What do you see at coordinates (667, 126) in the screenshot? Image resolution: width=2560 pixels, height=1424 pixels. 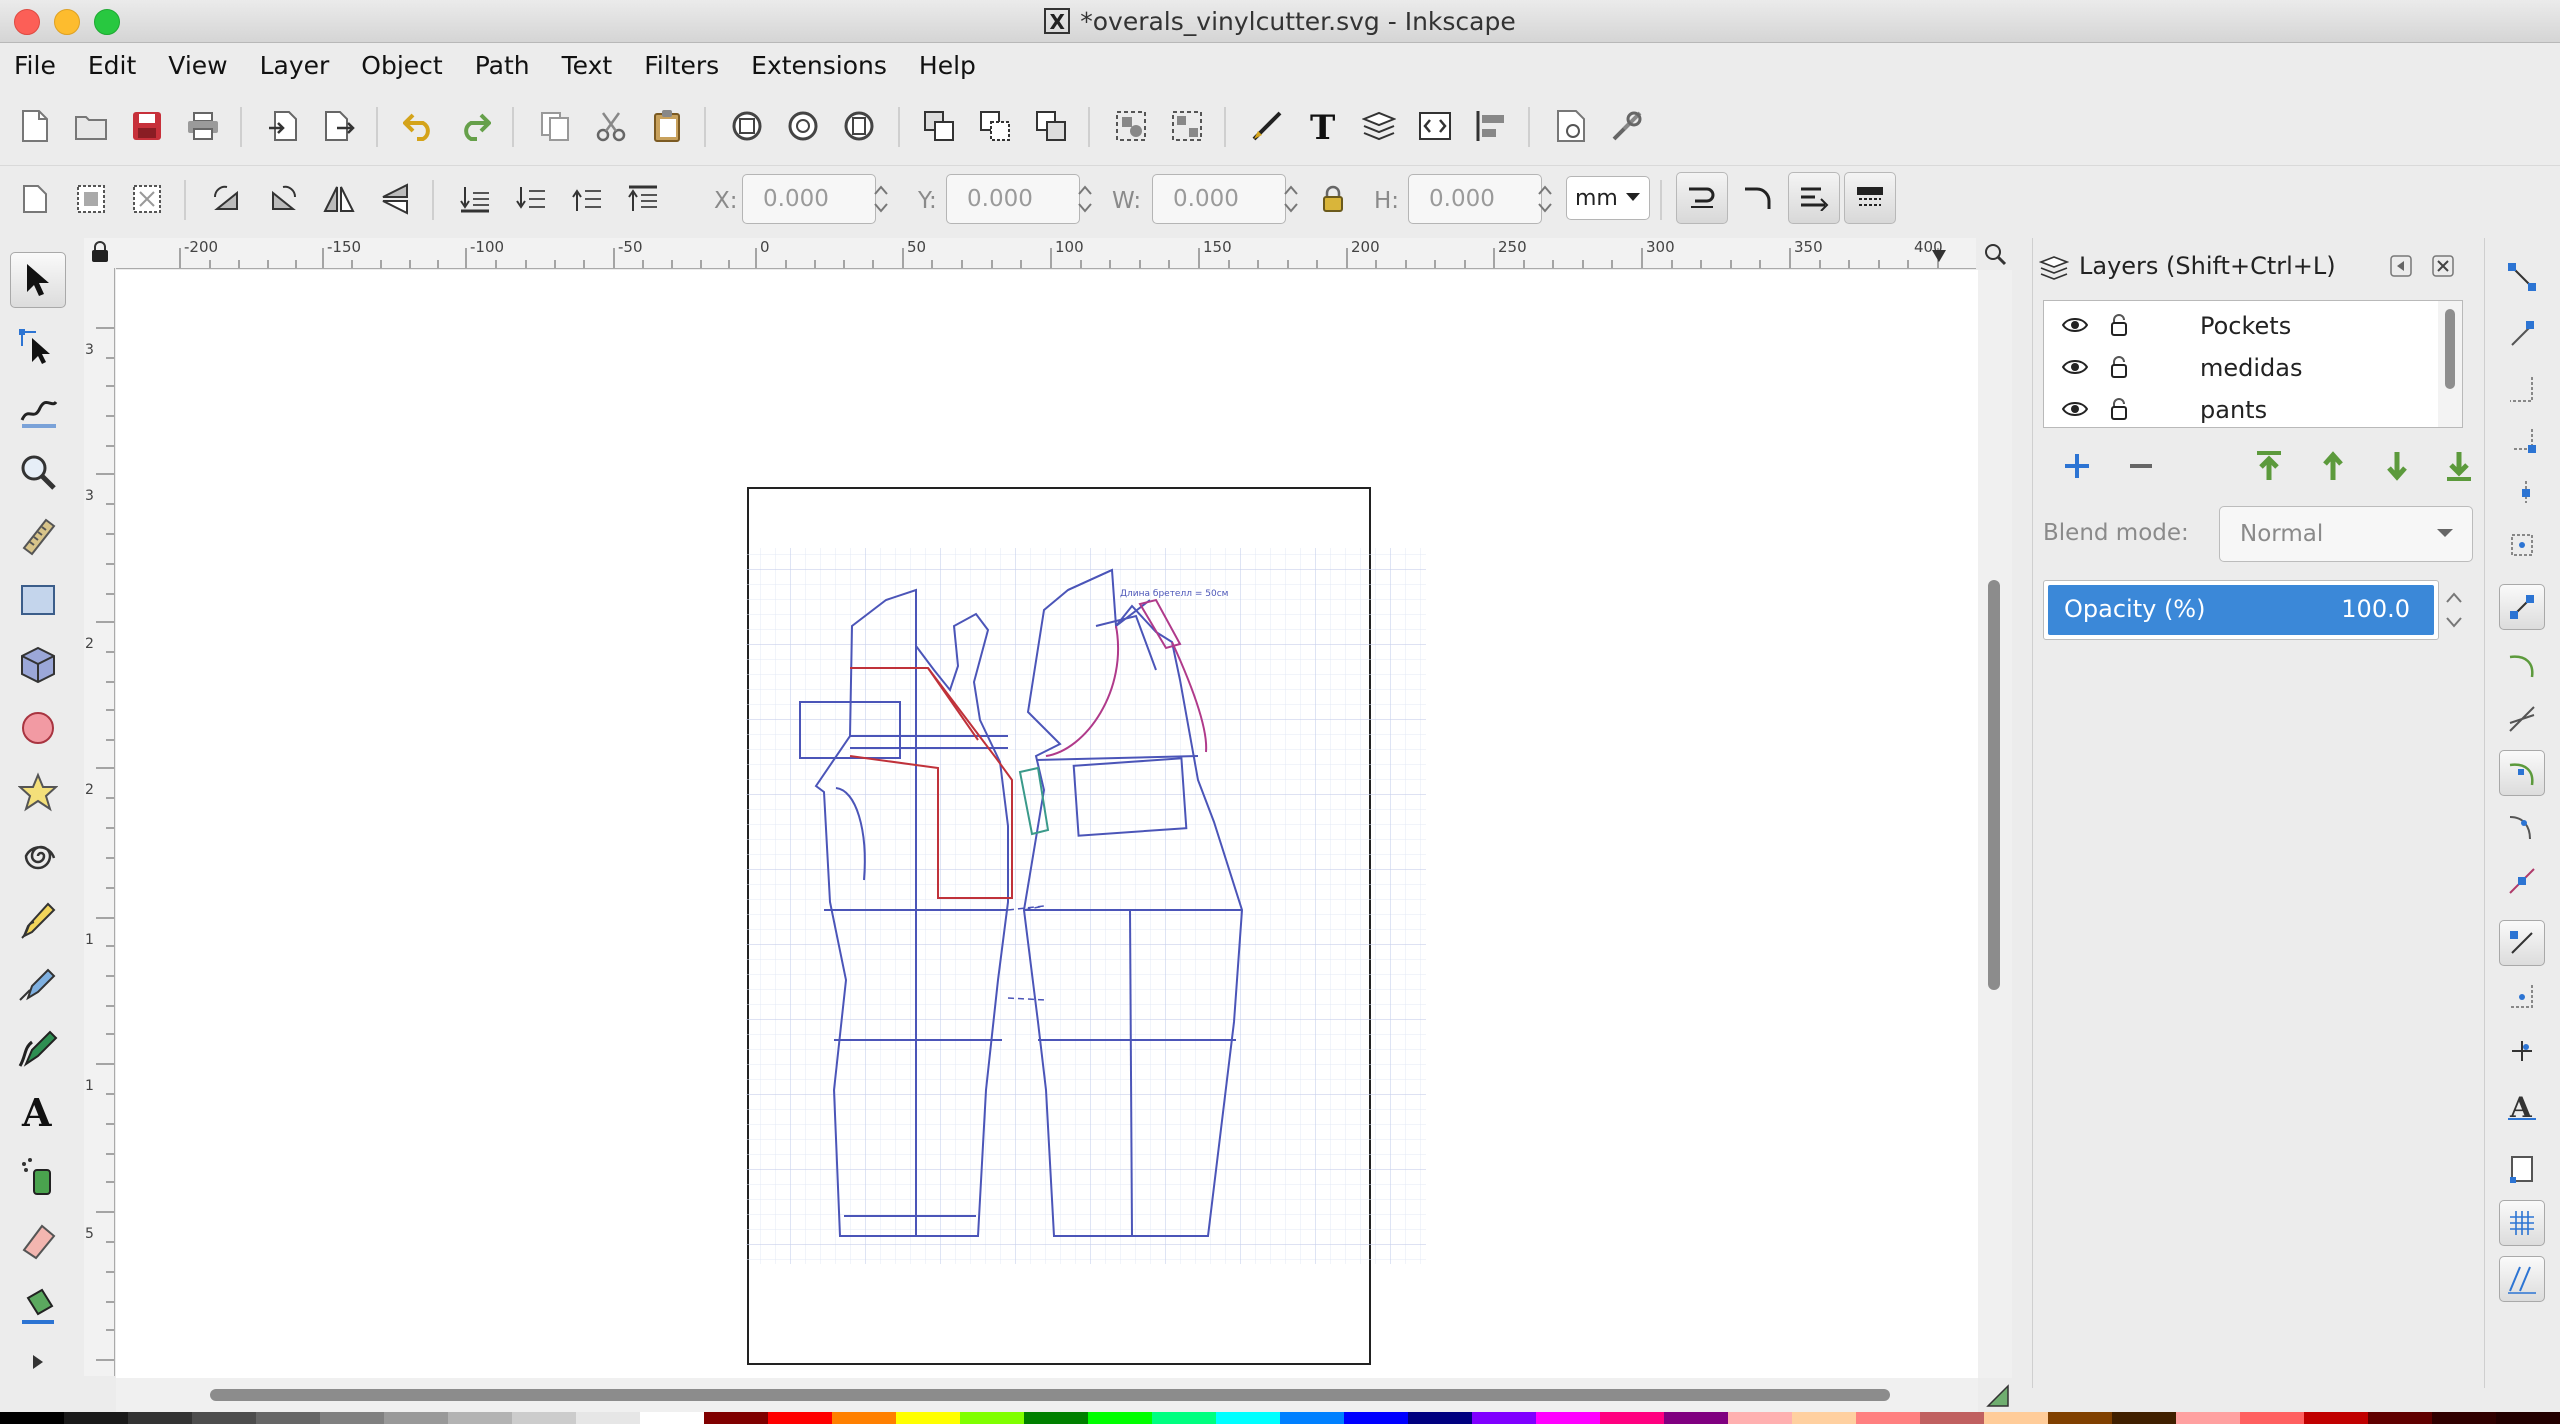 I see `paste-icon` at bounding box center [667, 126].